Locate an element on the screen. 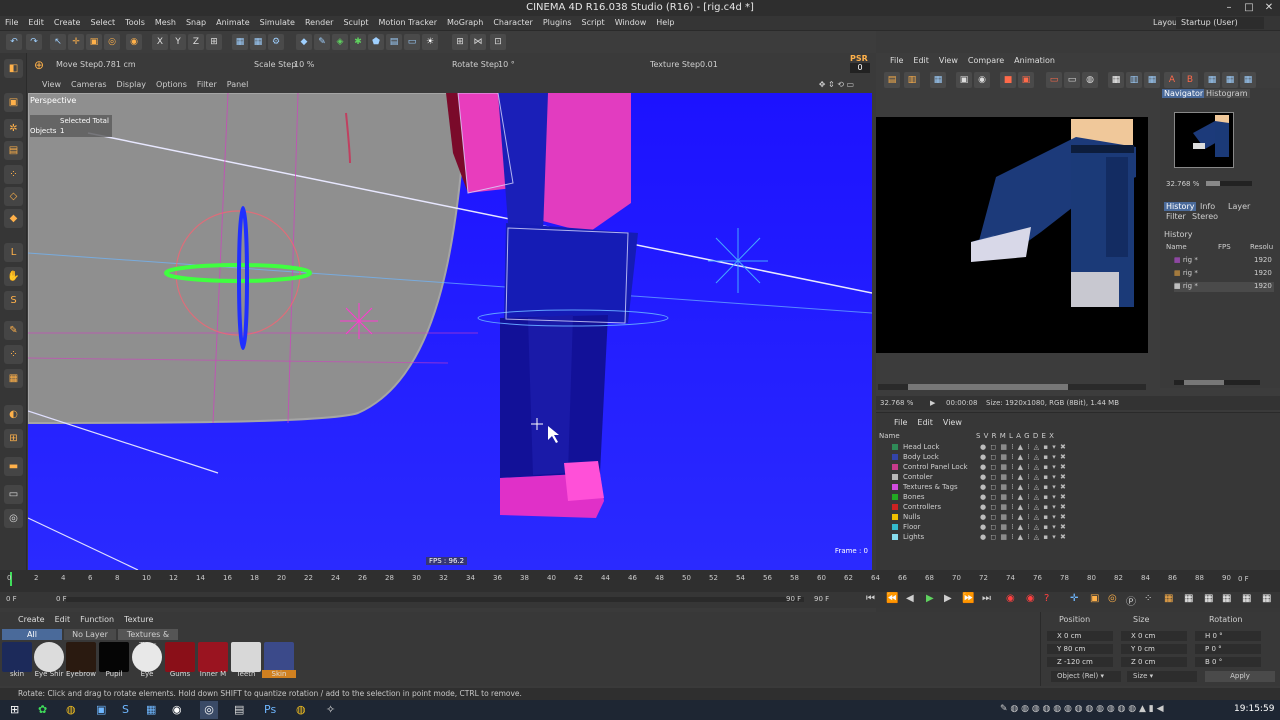  render-settings-icon: ⚙ is located at coordinates (276, 42).